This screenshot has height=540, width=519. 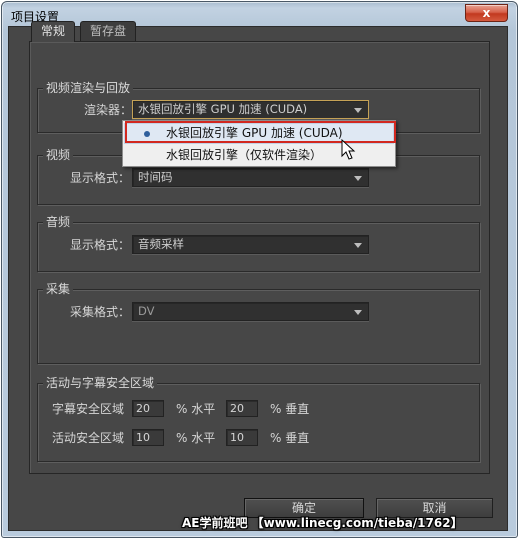 I want to click on title-safe-label: 字幕安全区域, so click(x=88, y=409).